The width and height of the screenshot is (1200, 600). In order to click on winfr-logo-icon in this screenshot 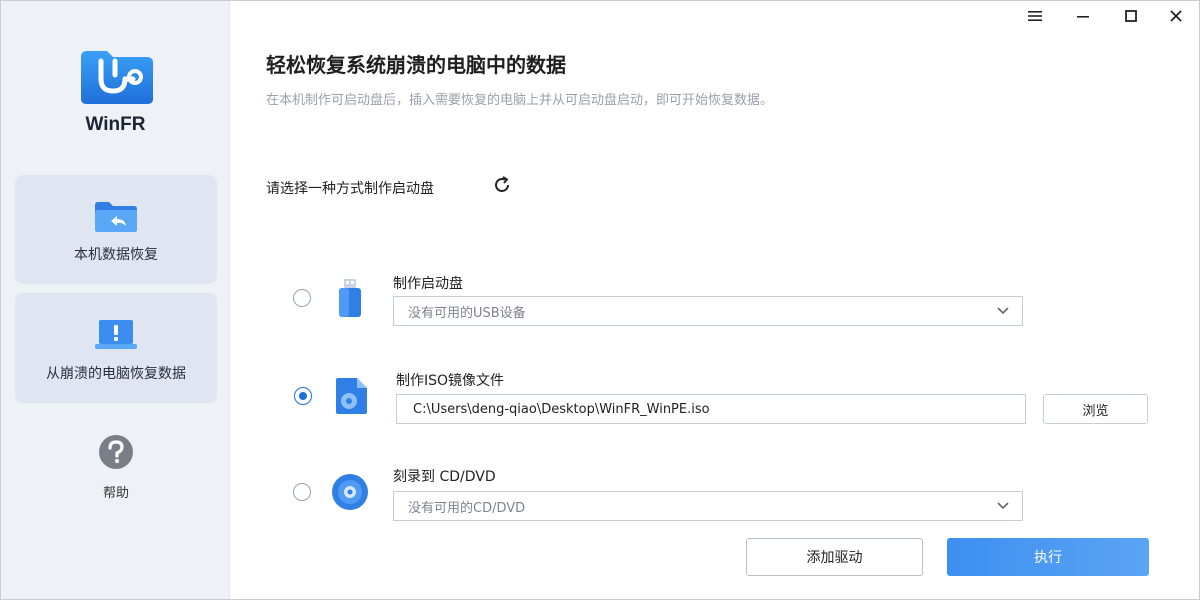, I will do `click(117, 77)`.